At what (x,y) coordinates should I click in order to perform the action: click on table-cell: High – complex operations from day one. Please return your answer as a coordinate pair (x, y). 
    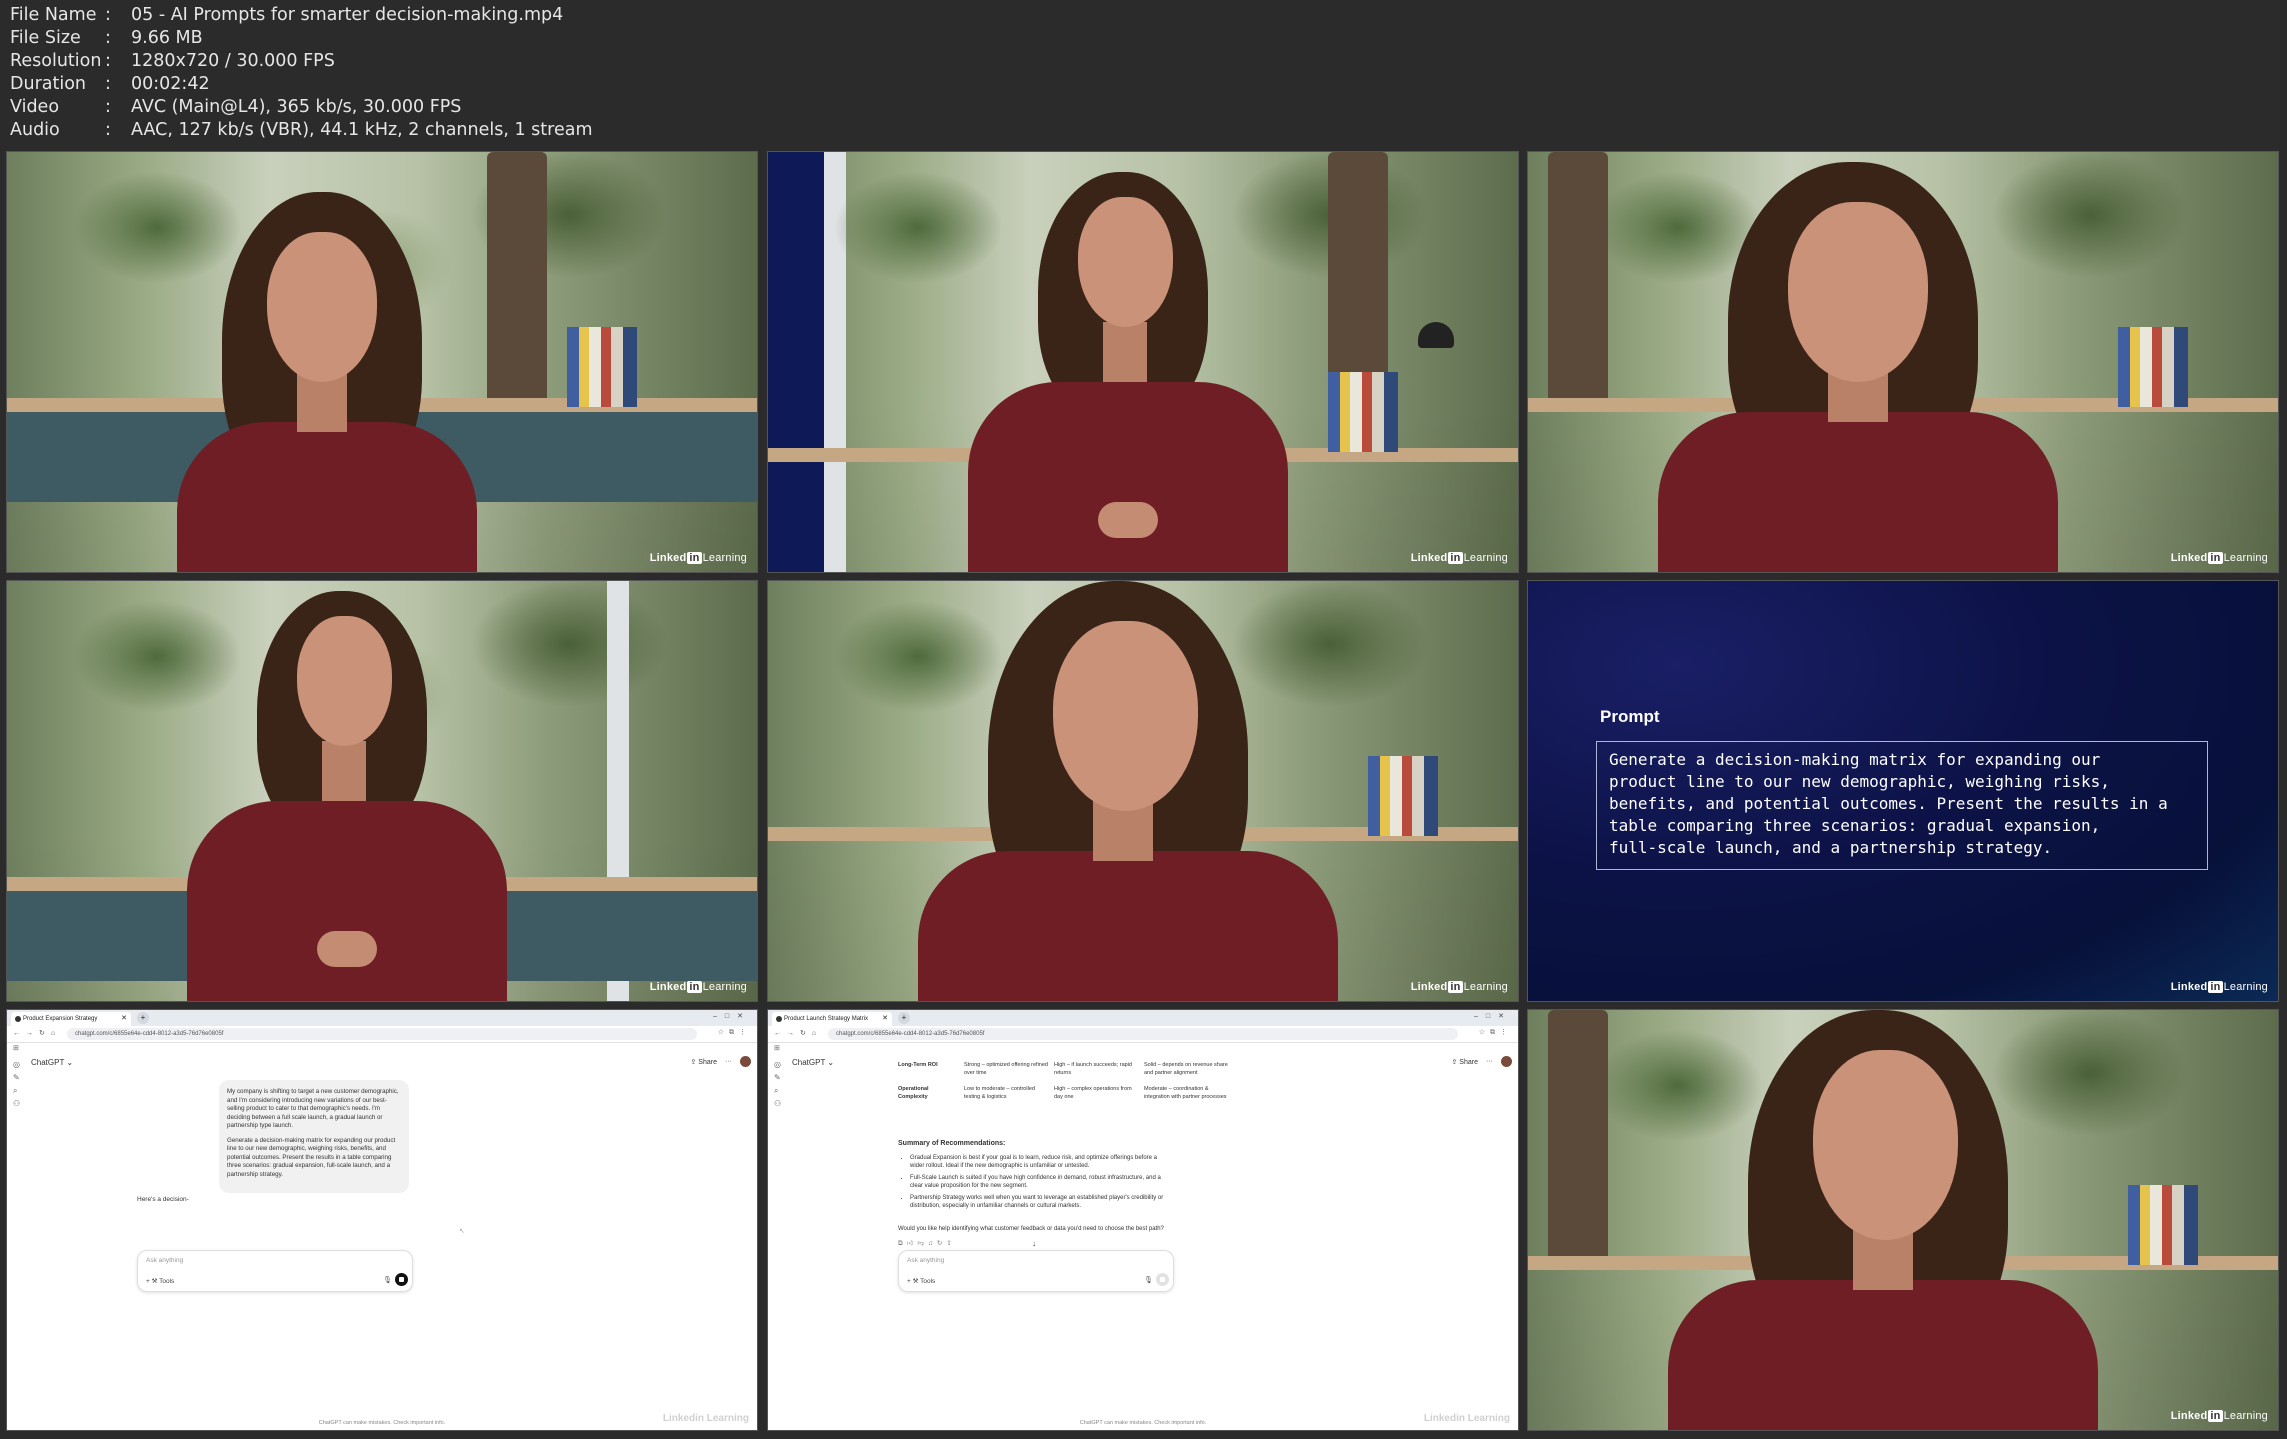
    Looking at the image, I should click on (1093, 1093).